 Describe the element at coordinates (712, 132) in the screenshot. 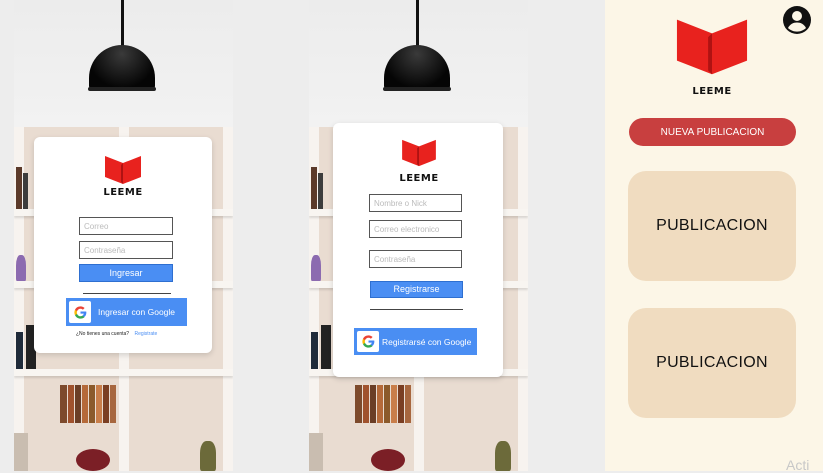

I see `new-post-button: NUEVA PUBLICACION` at that location.